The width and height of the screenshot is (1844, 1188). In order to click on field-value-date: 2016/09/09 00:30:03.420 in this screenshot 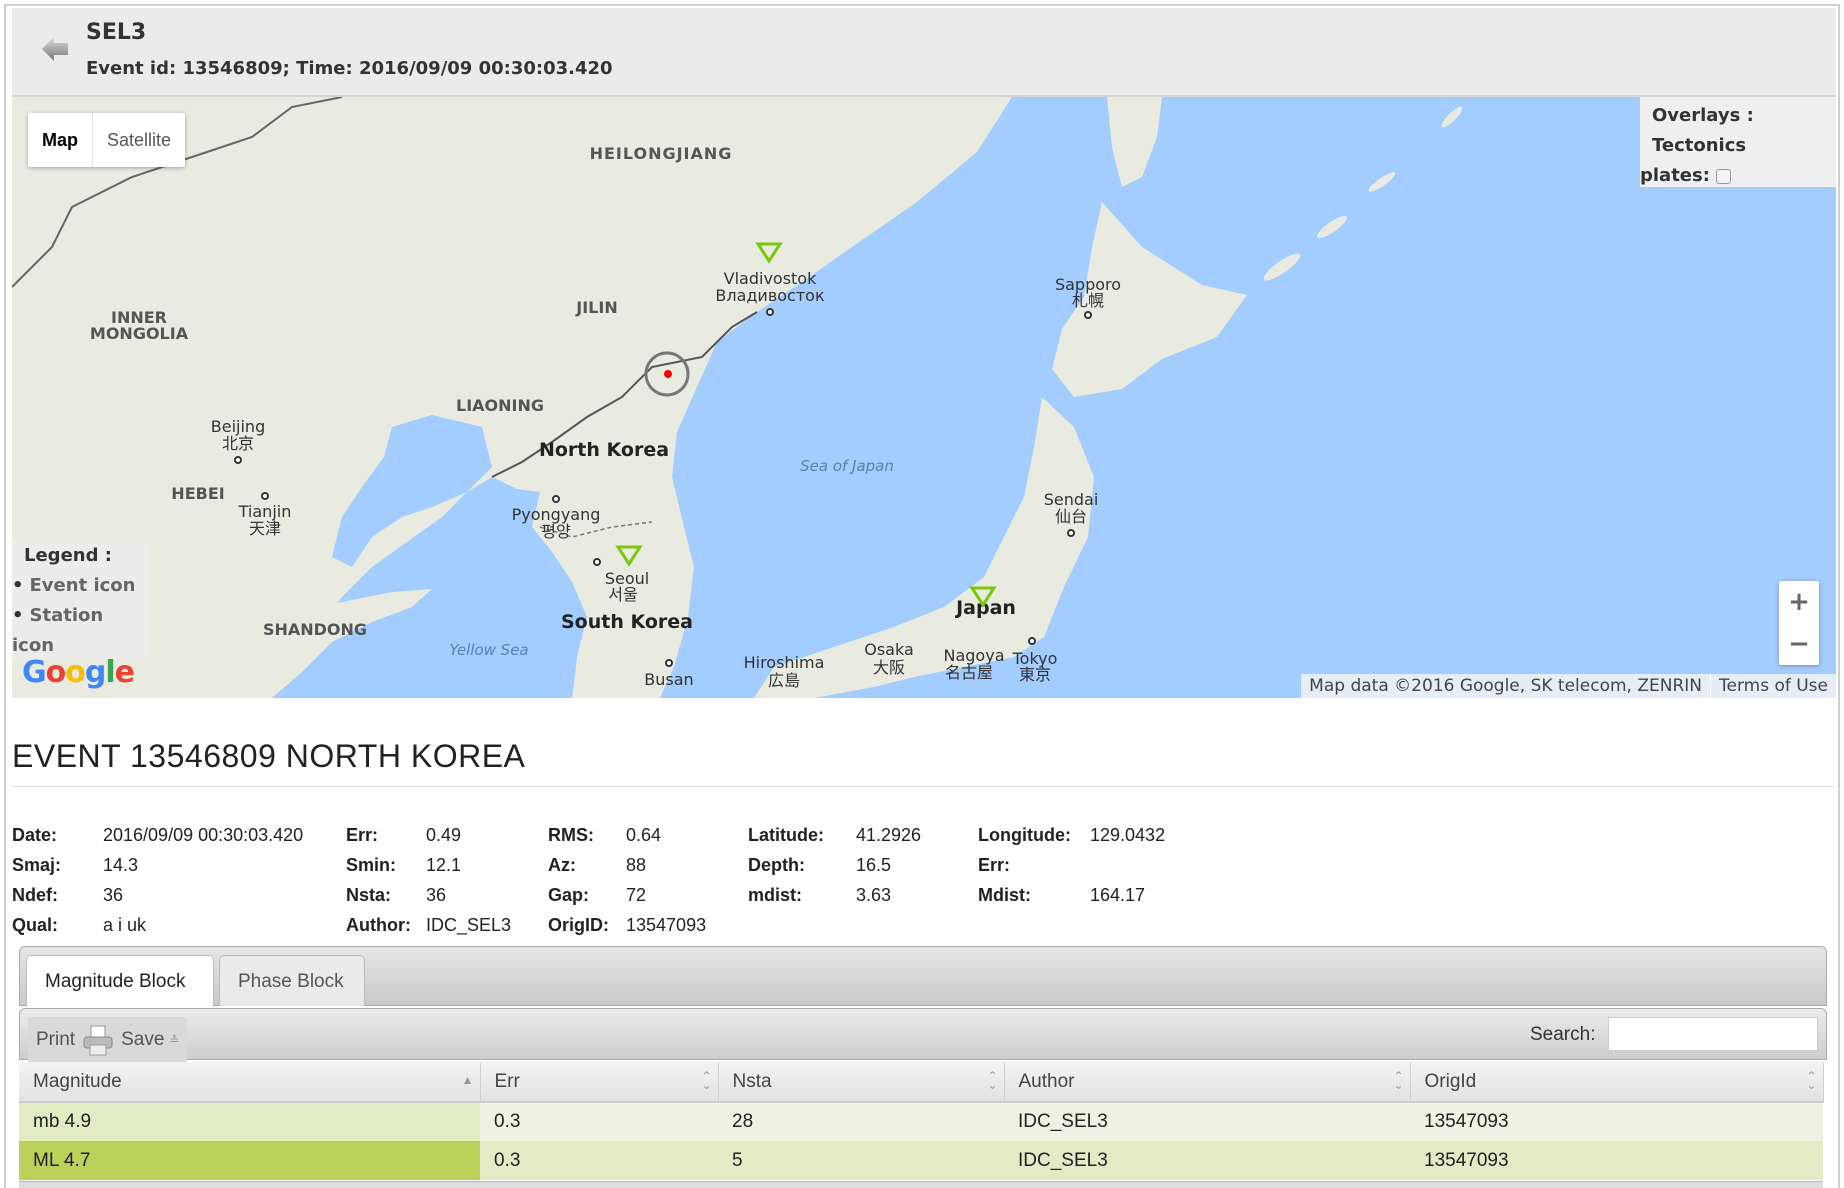, I will do `click(203, 835)`.